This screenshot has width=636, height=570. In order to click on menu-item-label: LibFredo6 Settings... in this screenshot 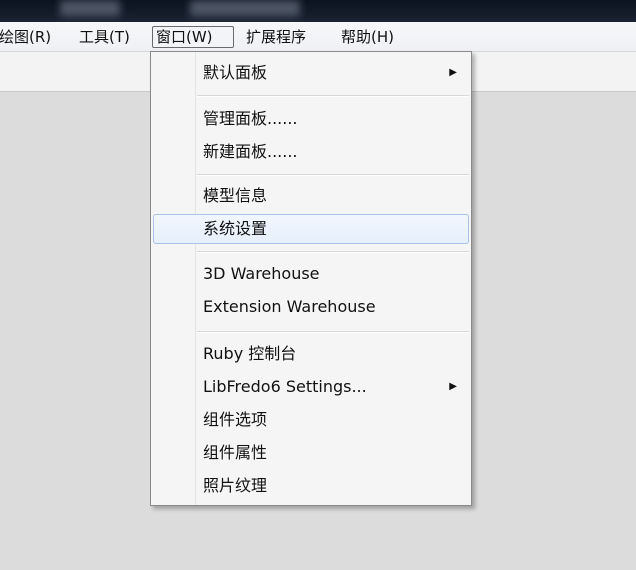, I will do `click(285, 386)`.